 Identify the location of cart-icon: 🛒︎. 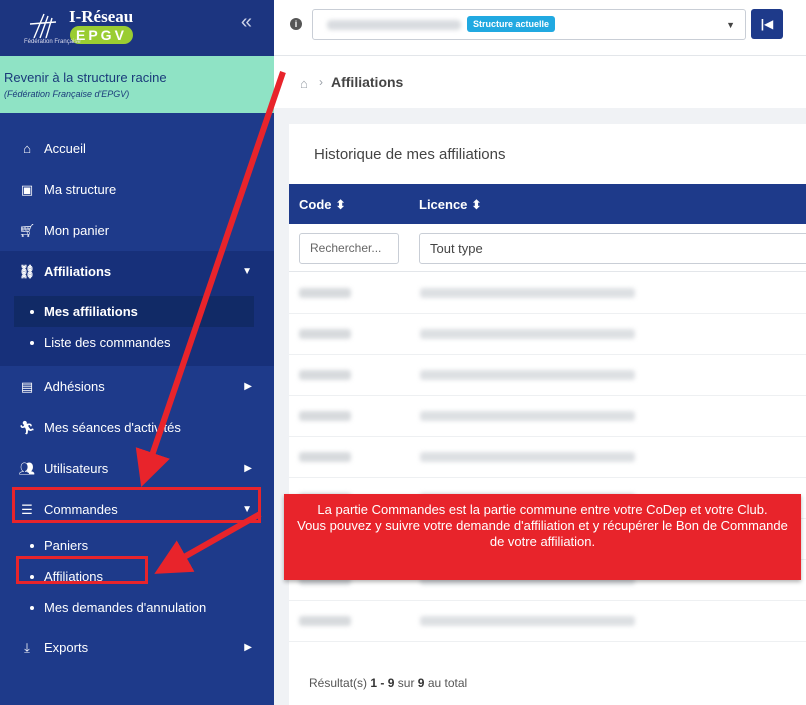
(27, 230).